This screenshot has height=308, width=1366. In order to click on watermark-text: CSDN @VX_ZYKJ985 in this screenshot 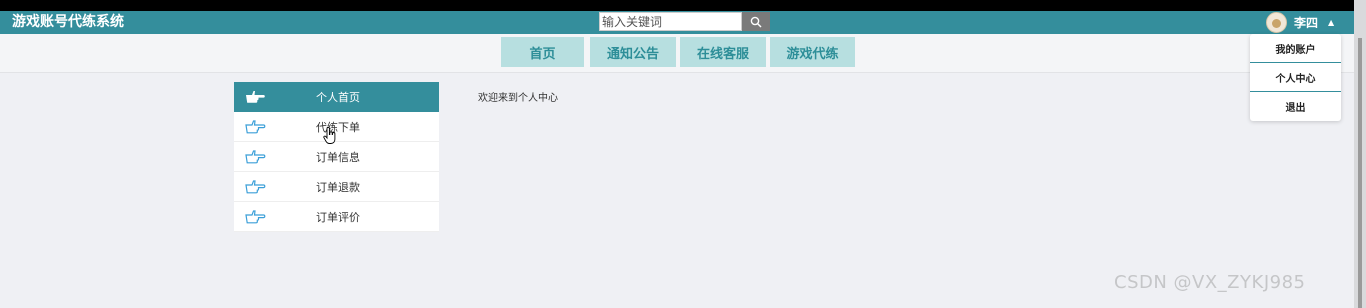, I will do `click(1210, 282)`.